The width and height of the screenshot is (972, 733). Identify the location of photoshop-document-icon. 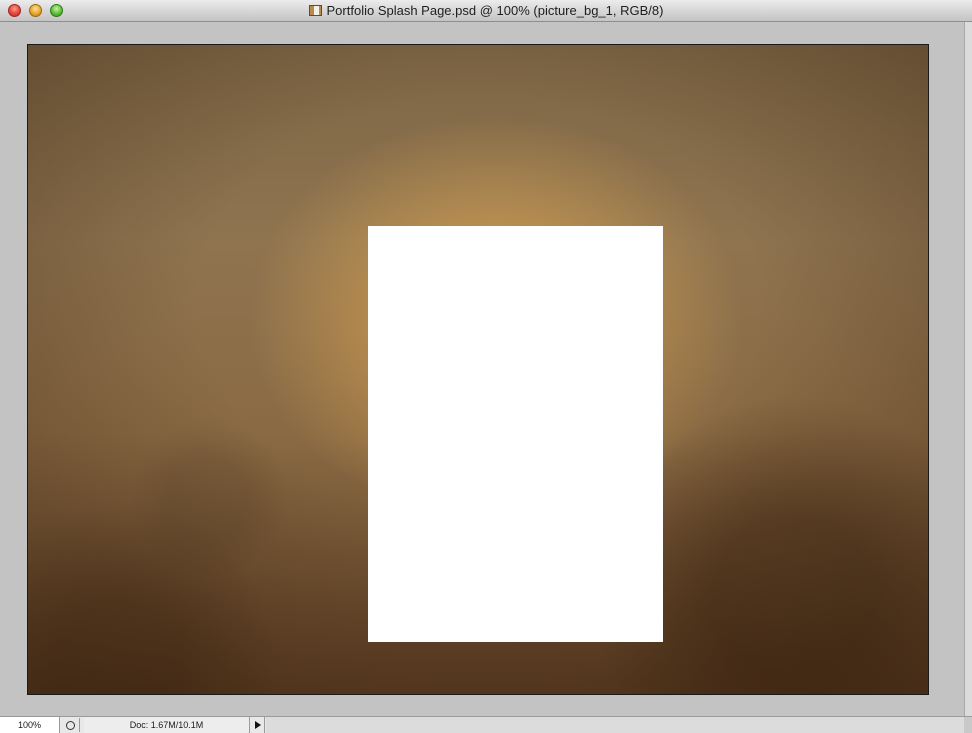
(315, 10).